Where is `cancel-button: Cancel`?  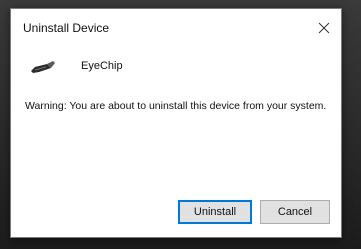 cancel-button: Cancel is located at coordinates (295, 212).